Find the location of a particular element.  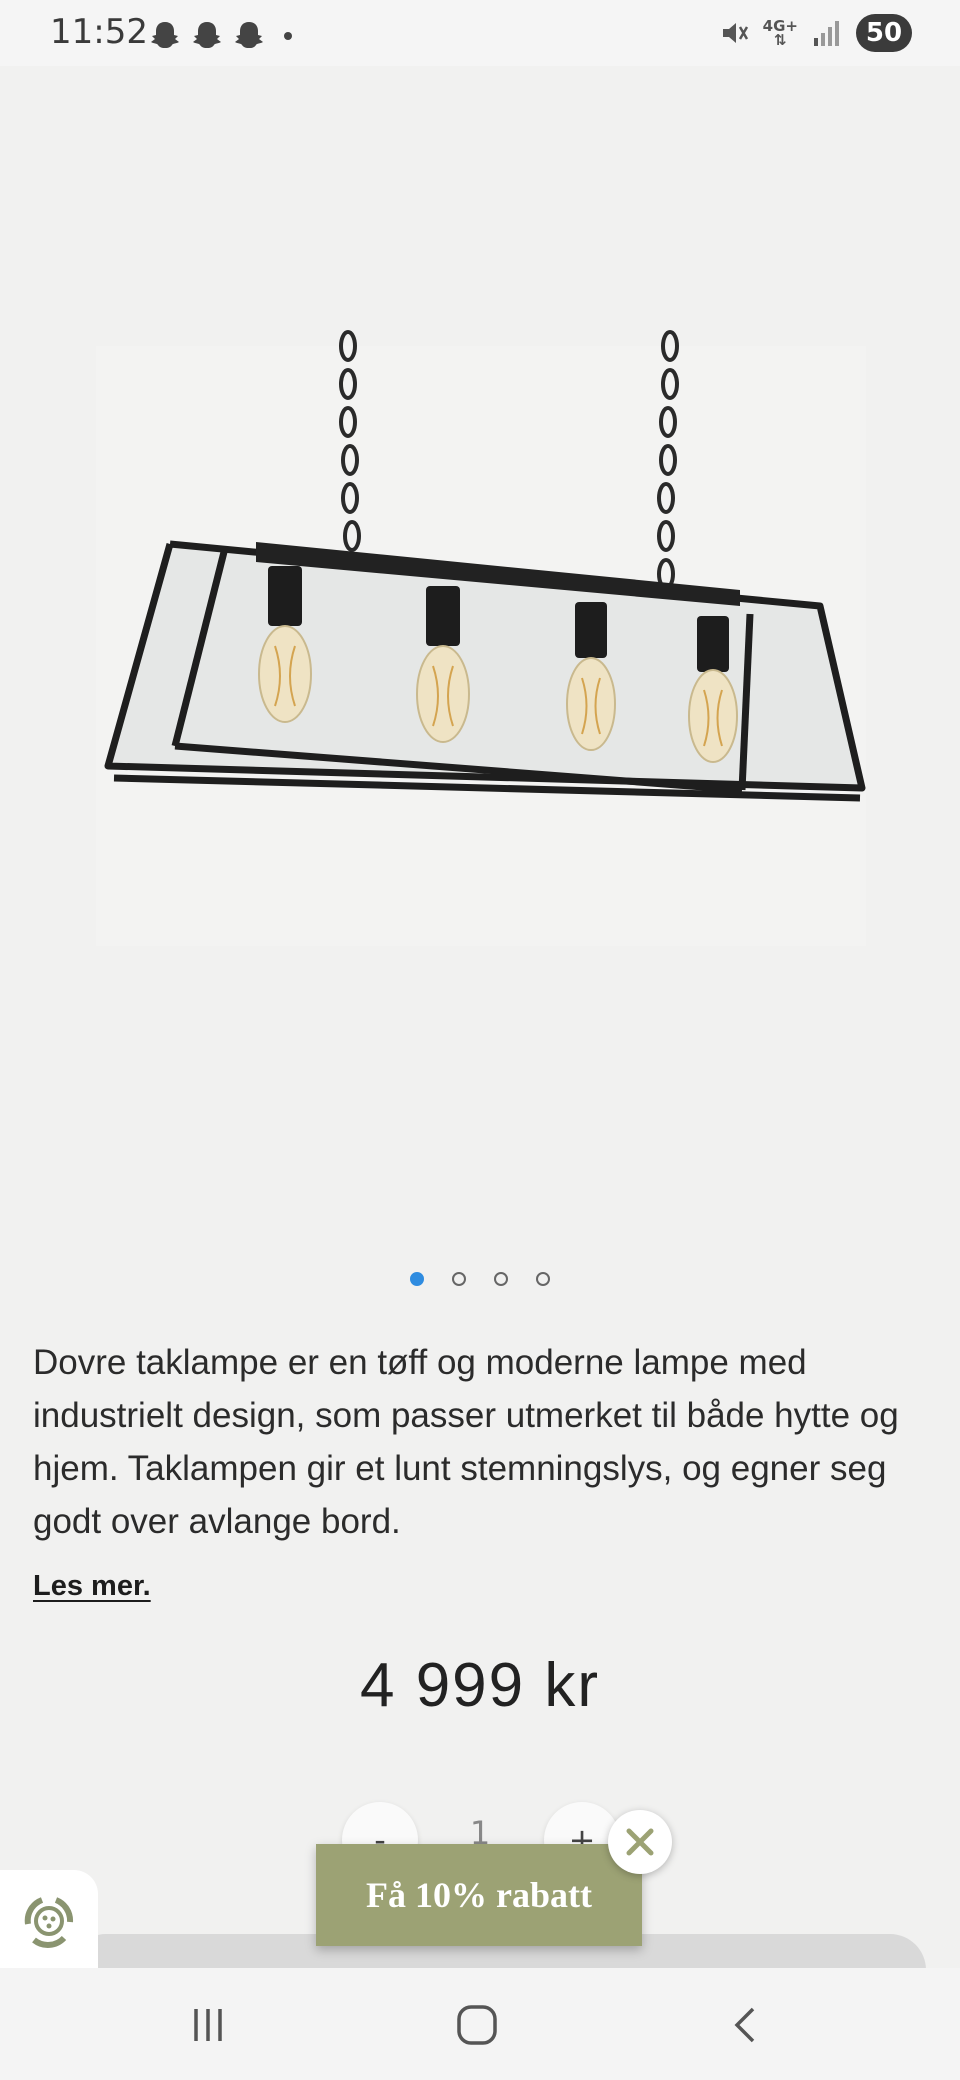

eco-badge is located at coordinates (49, 1921).